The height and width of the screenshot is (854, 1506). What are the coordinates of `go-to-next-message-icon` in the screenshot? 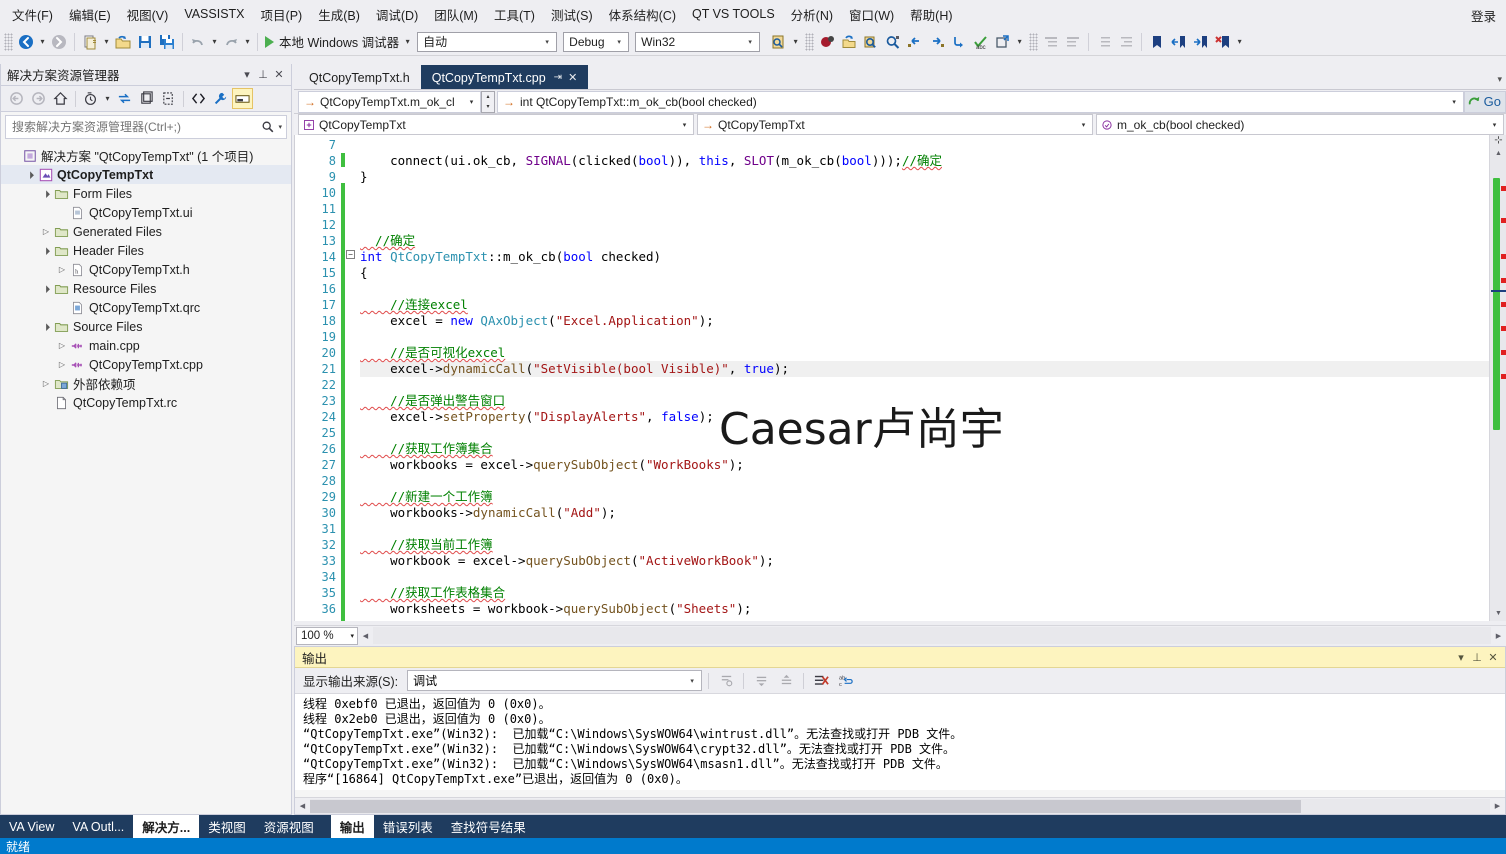 It's located at (786, 681).